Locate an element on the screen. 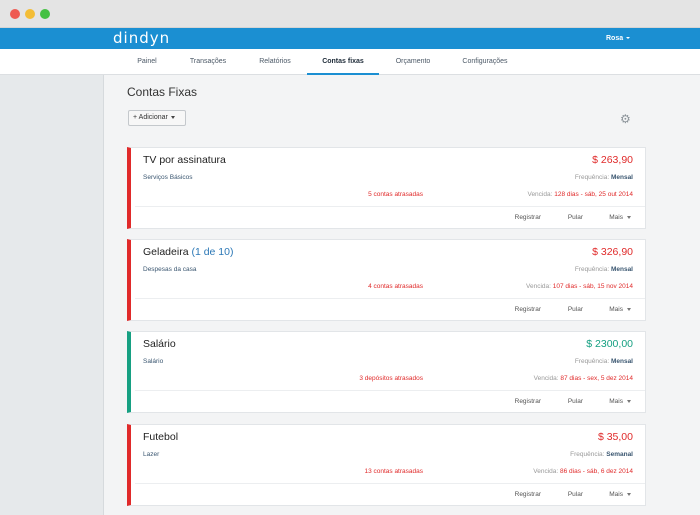  bill-title-text: Geladeira is located at coordinates (166, 252).